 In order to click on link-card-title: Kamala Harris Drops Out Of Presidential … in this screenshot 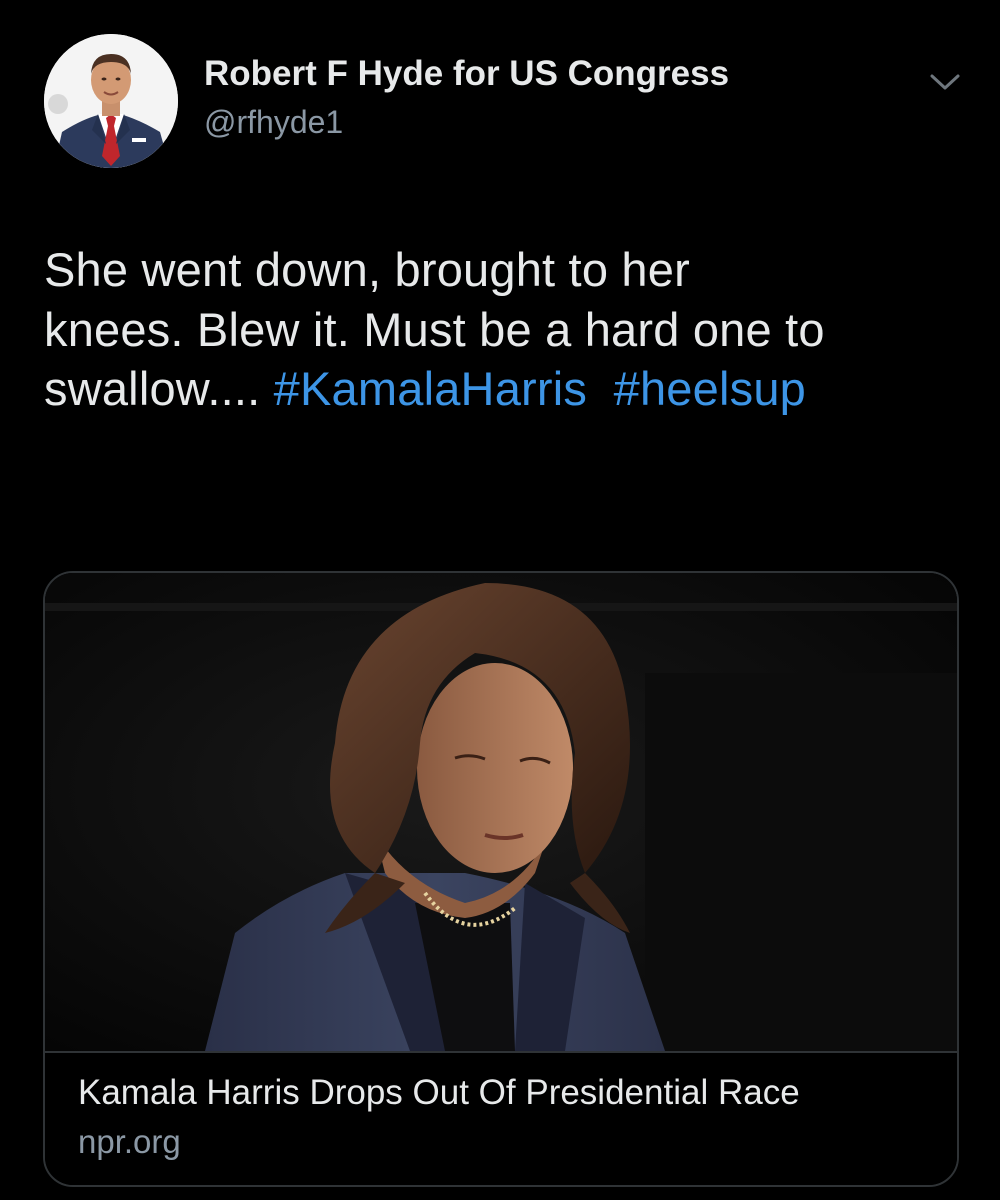, I will do `click(439, 1093)`.